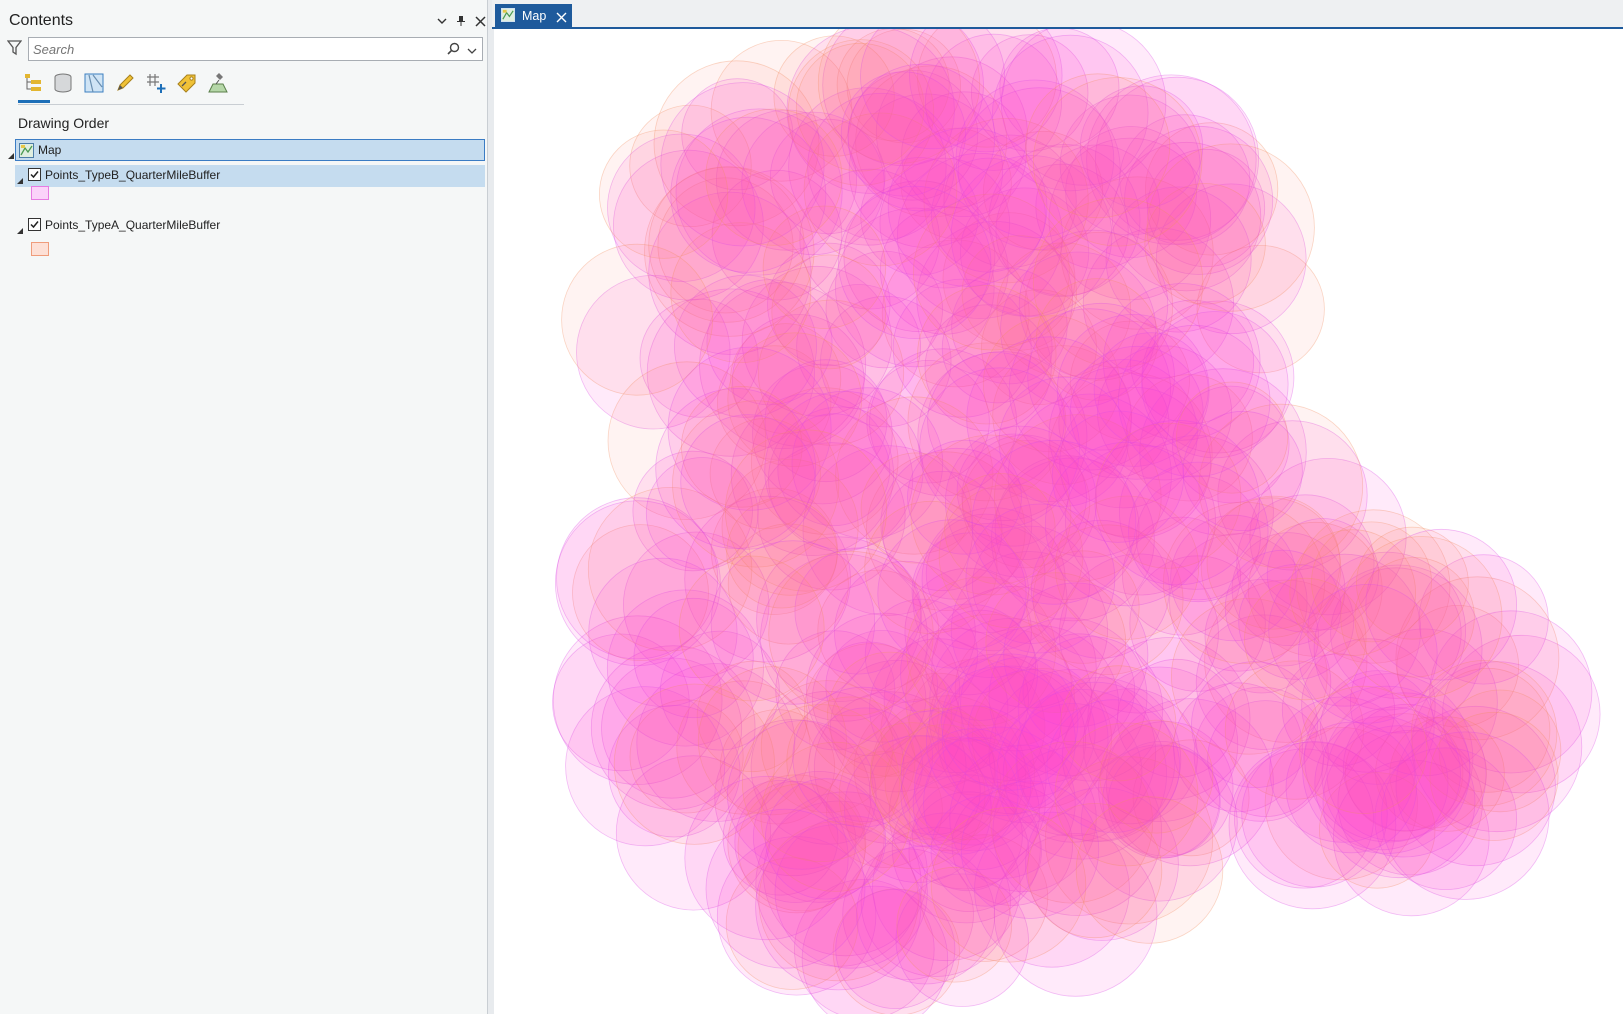 The image size is (1623, 1014). What do you see at coordinates (246, 151) in the screenshot?
I see `tree-item-map: Map` at bounding box center [246, 151].